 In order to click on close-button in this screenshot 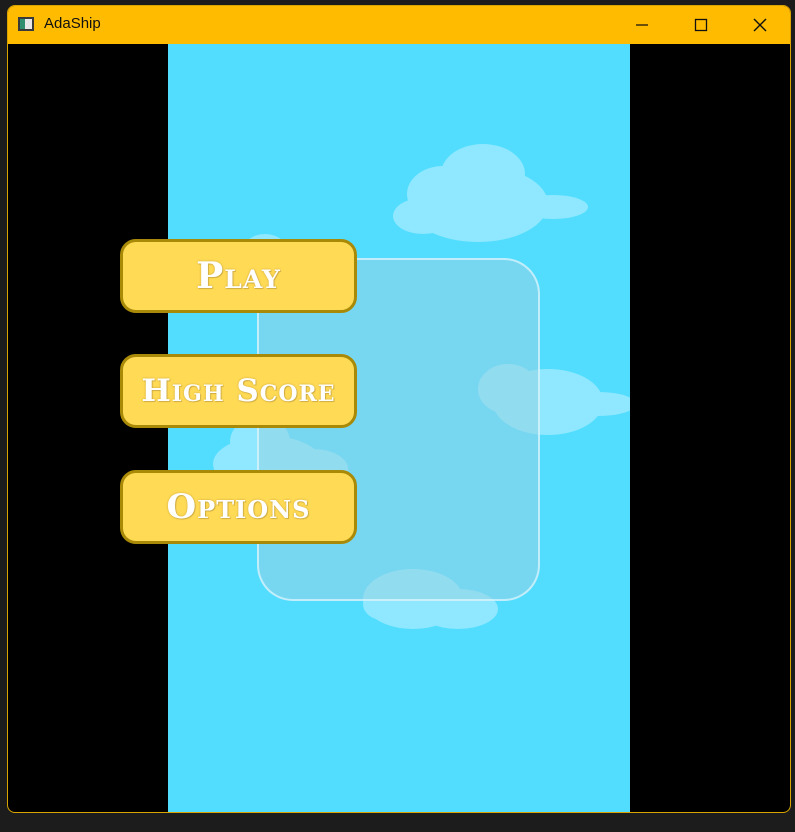, I will do `click(760, 25)`.